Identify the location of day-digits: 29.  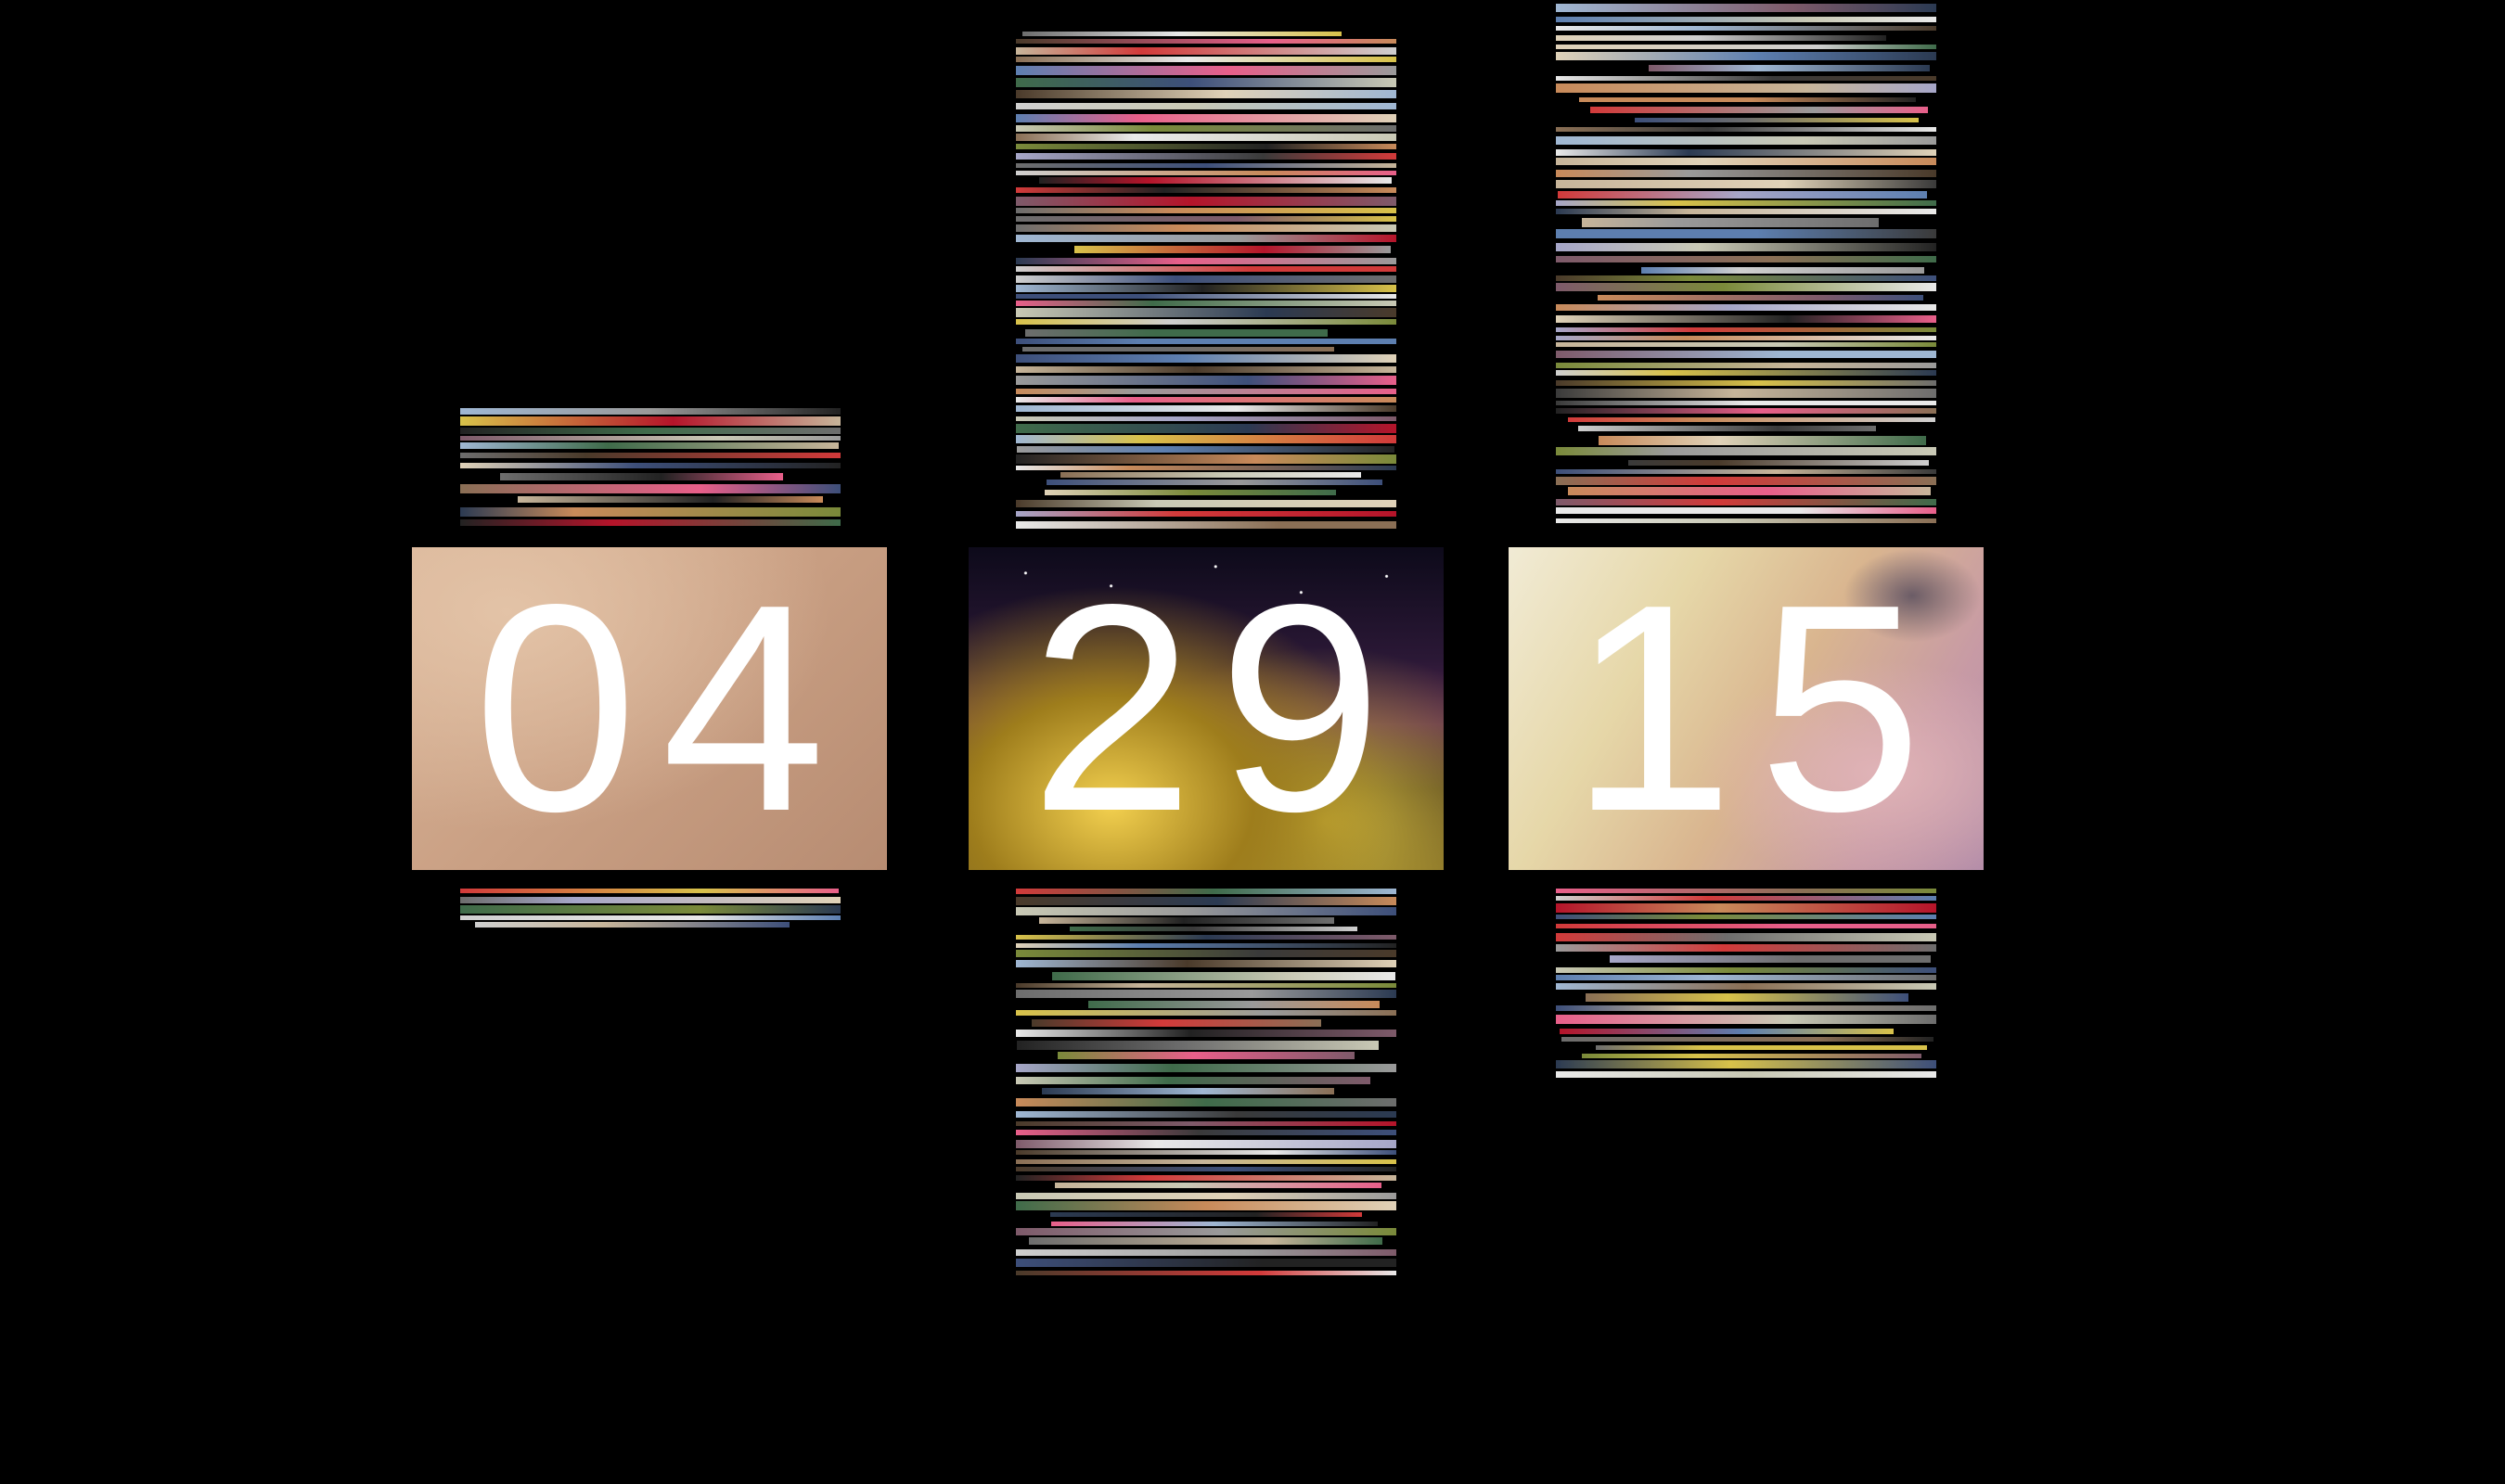
(1219, 708).